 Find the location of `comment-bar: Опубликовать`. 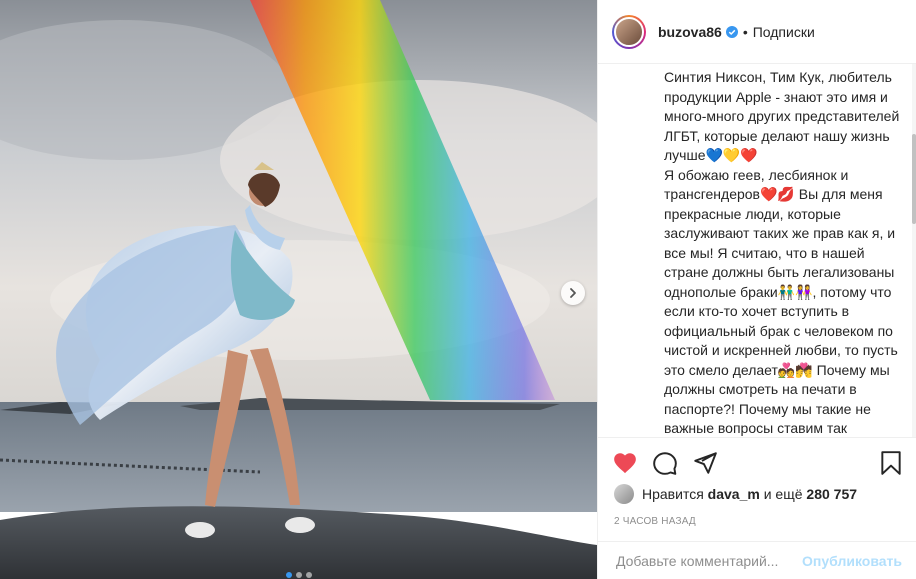

comment-bar: Опубликовать is located at coordinates (757, 560).